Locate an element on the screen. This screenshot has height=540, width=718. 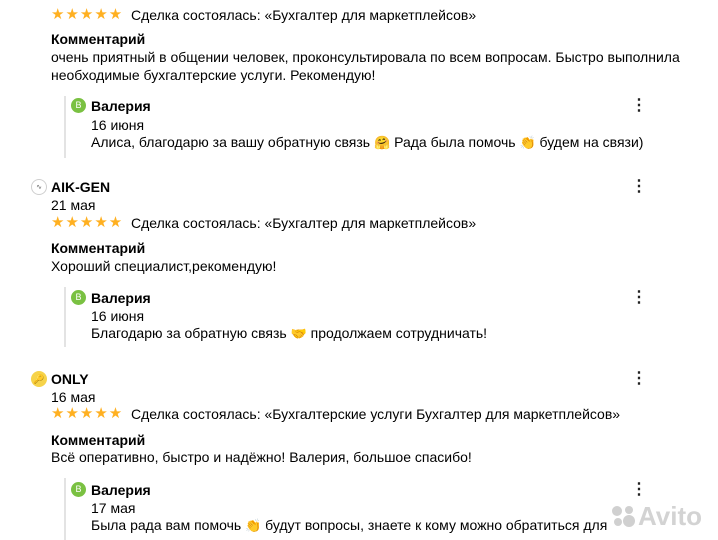
review1-reply-author: Валерия is located at coordinates (121, 106).